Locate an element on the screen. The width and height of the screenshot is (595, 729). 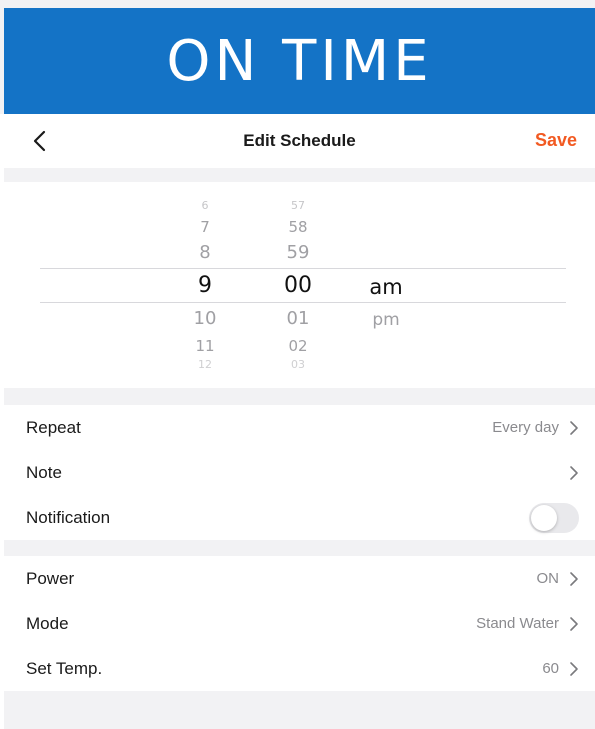
minute-option: 57 is located at coordinates (298, 205).